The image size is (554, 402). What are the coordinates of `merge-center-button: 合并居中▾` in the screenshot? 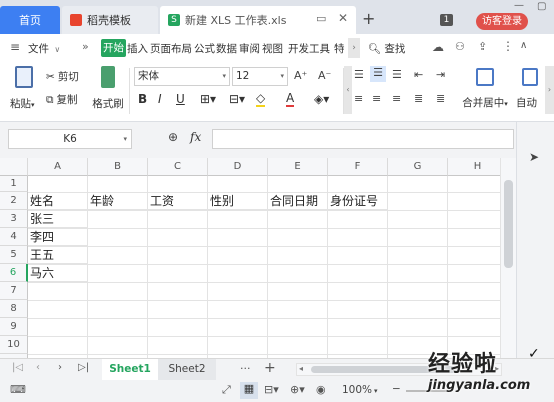 It's located at (485, 91).